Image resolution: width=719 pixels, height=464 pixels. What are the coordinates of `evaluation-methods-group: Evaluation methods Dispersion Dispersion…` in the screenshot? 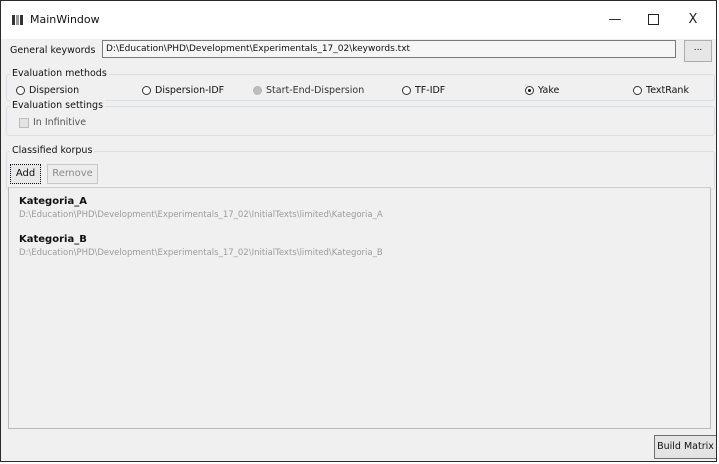 It's located at (360, 84).